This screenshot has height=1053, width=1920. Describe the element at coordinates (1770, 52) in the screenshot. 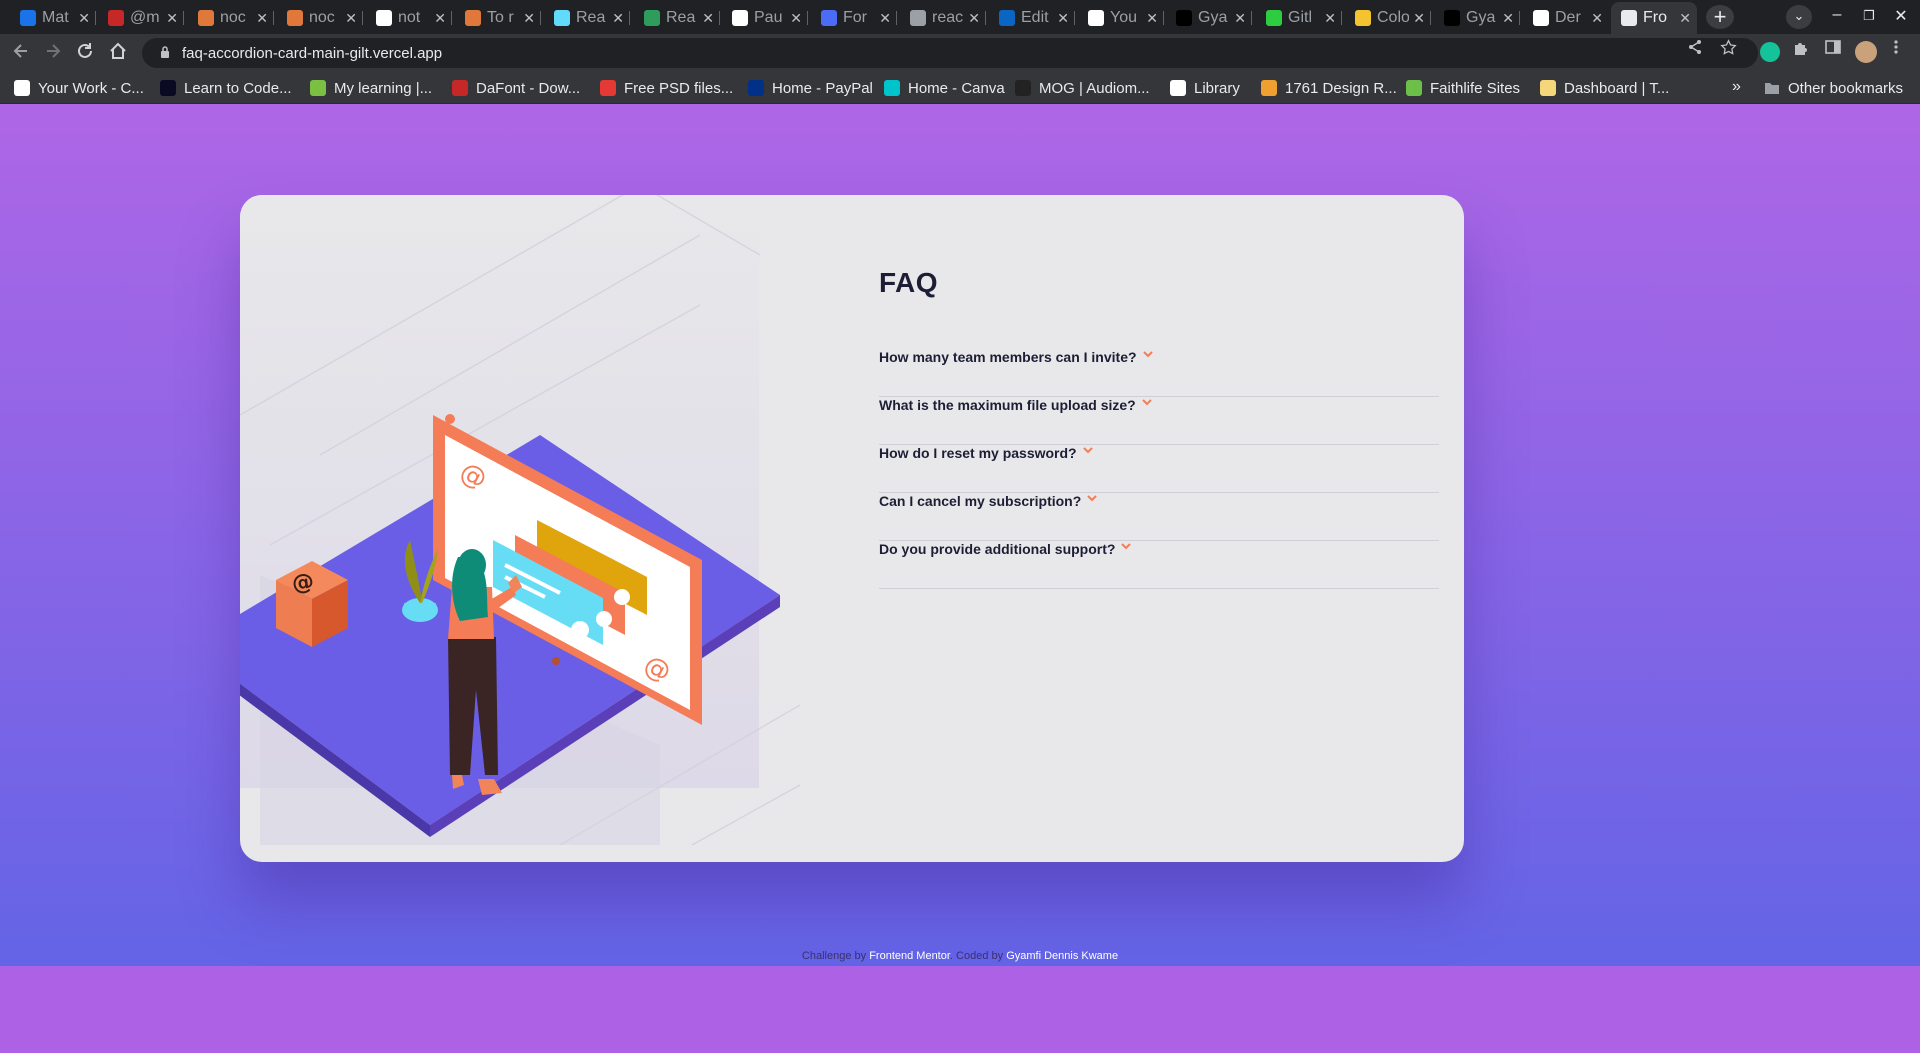

I see `grammarly-extension-icon` at that location.